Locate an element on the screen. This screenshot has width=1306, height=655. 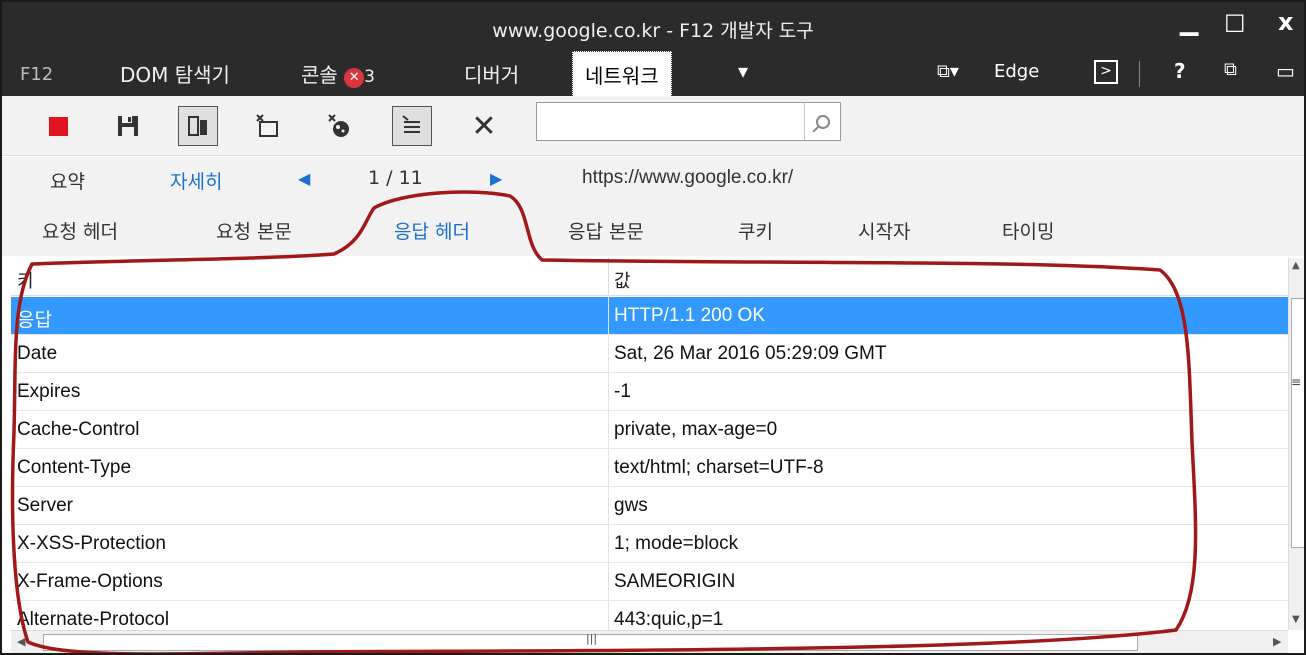
column-header-key: 키 is located at coordinates (25, 280).